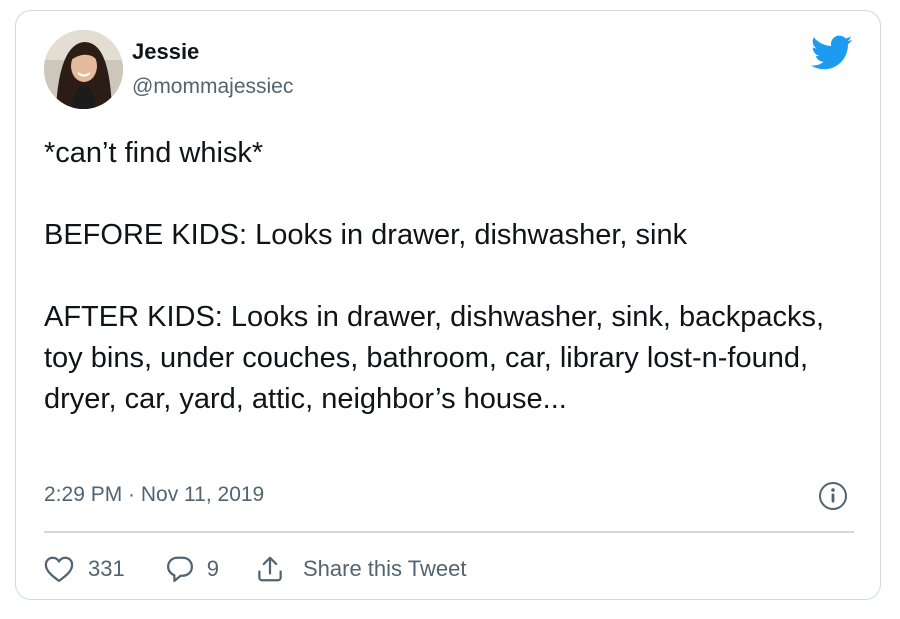 The image size is (900, 619). I want to click on tweet-timestamp: 2:29 PM · Nov 11, 2019, so click(154, 495).